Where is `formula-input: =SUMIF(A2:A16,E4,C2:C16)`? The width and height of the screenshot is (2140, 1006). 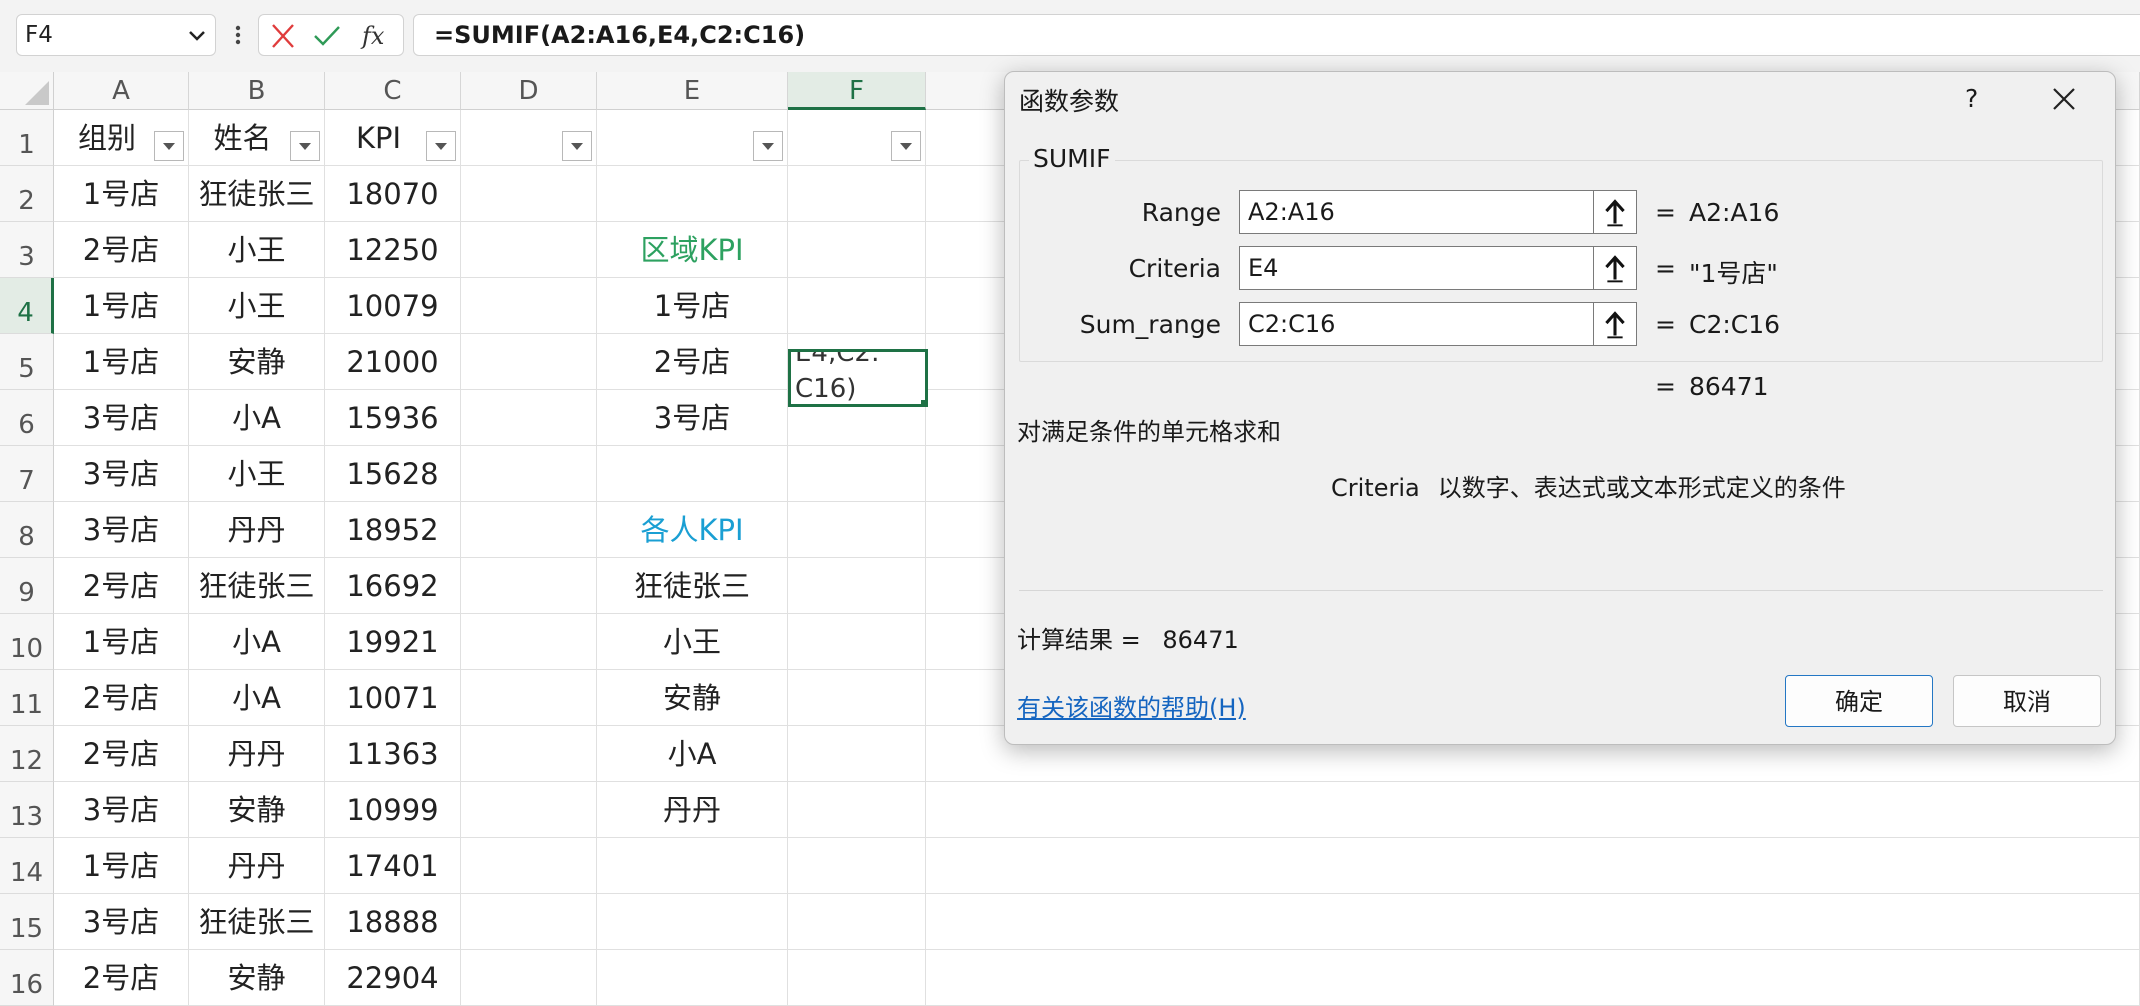
formula-input: =SUMIF(A2:A16,E4,C2:C16) is located at coordinates (1276, 35).